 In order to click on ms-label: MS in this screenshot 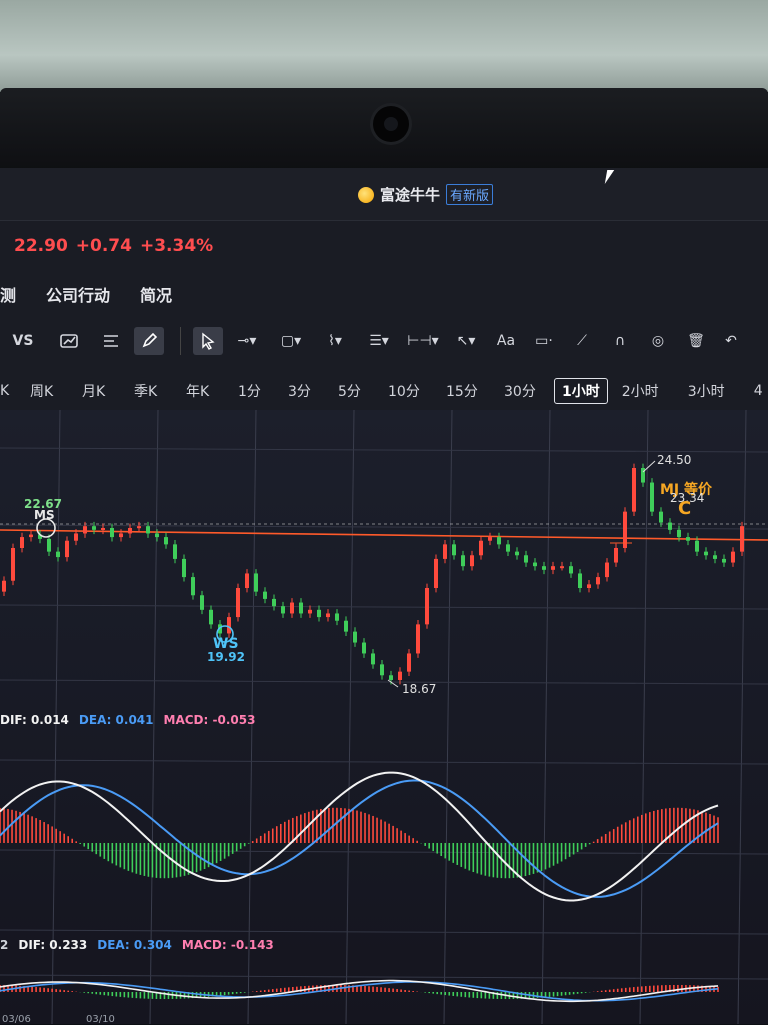, I will do `click(44, 515)`.